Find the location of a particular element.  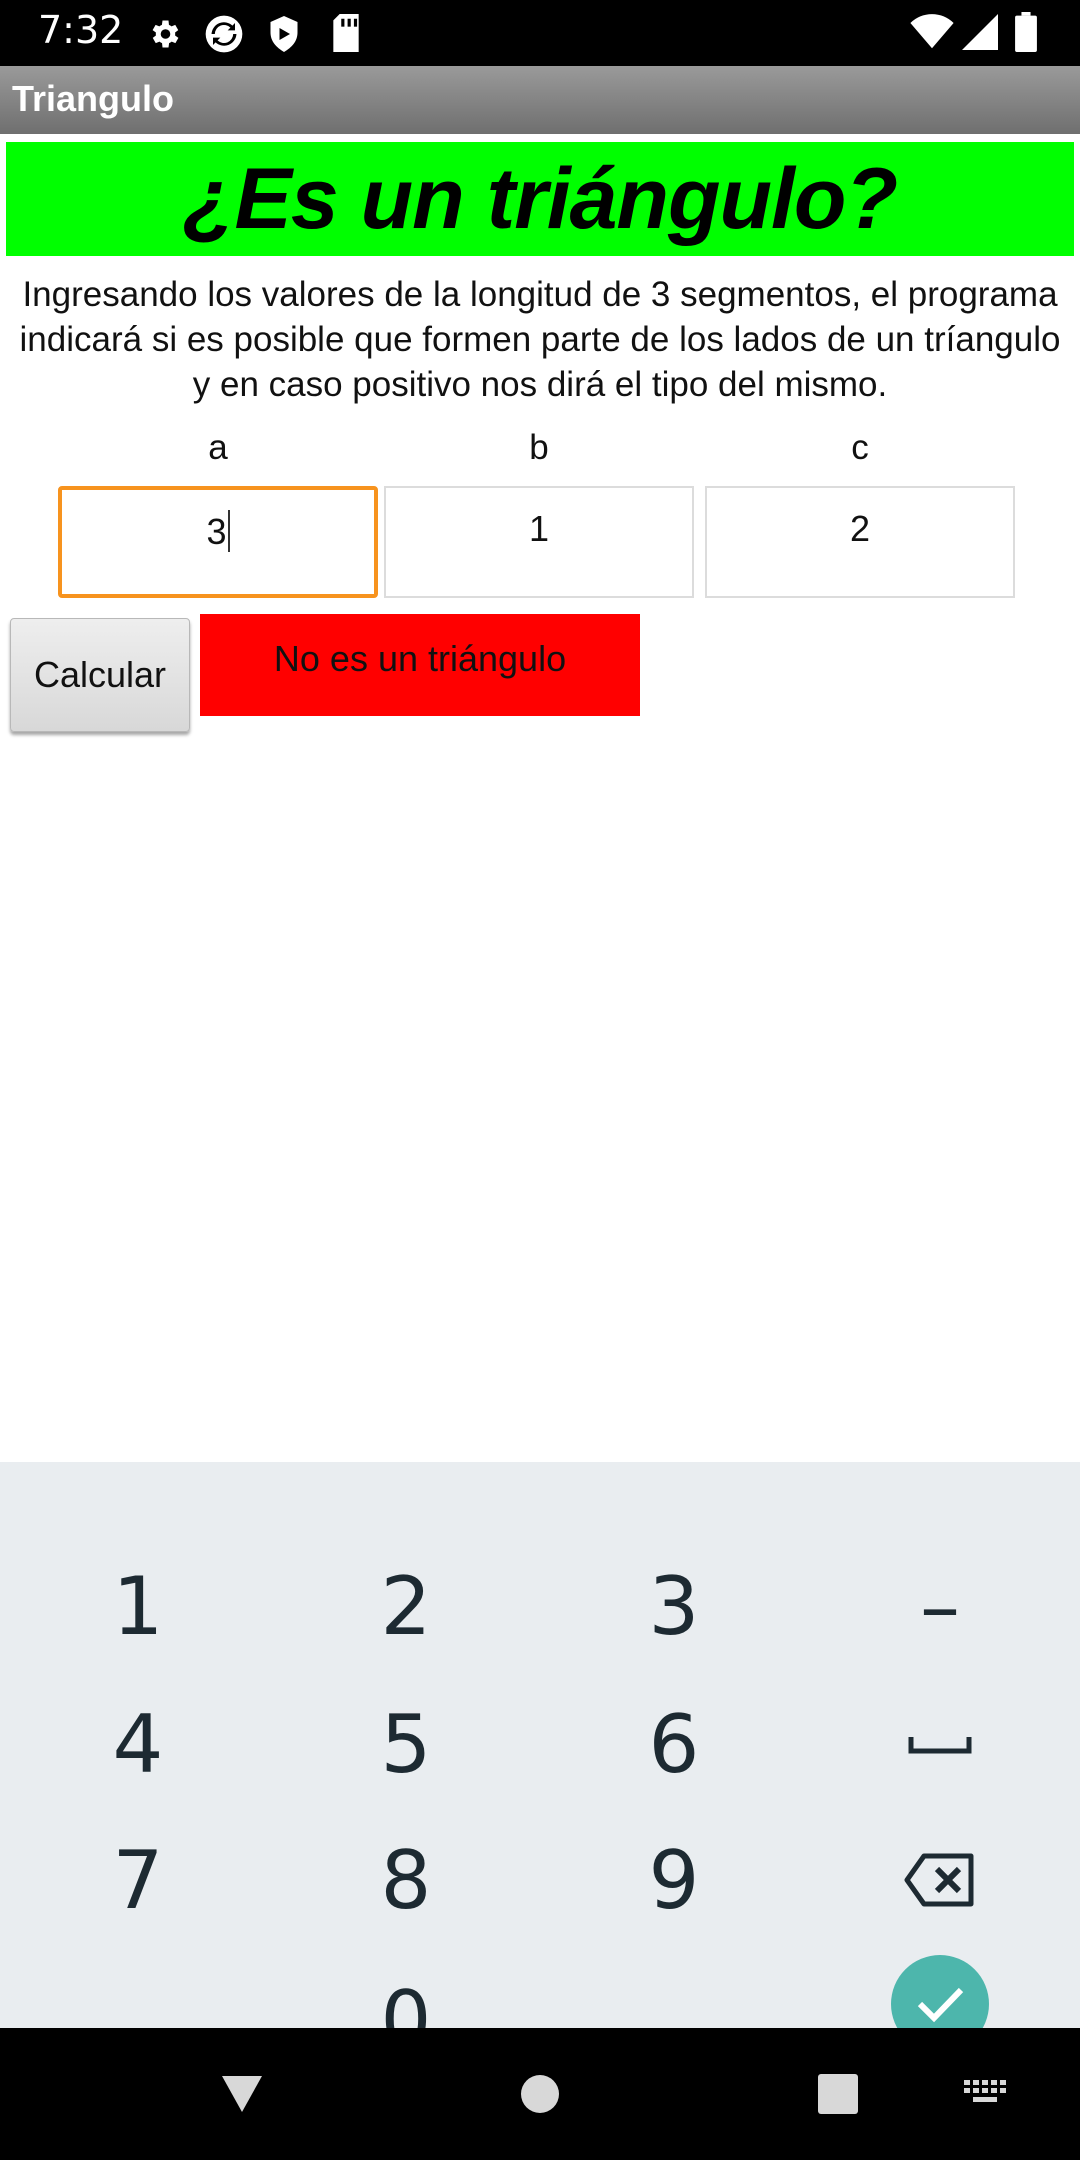

side-a-input: 3 is located at coordinates (218, 542).